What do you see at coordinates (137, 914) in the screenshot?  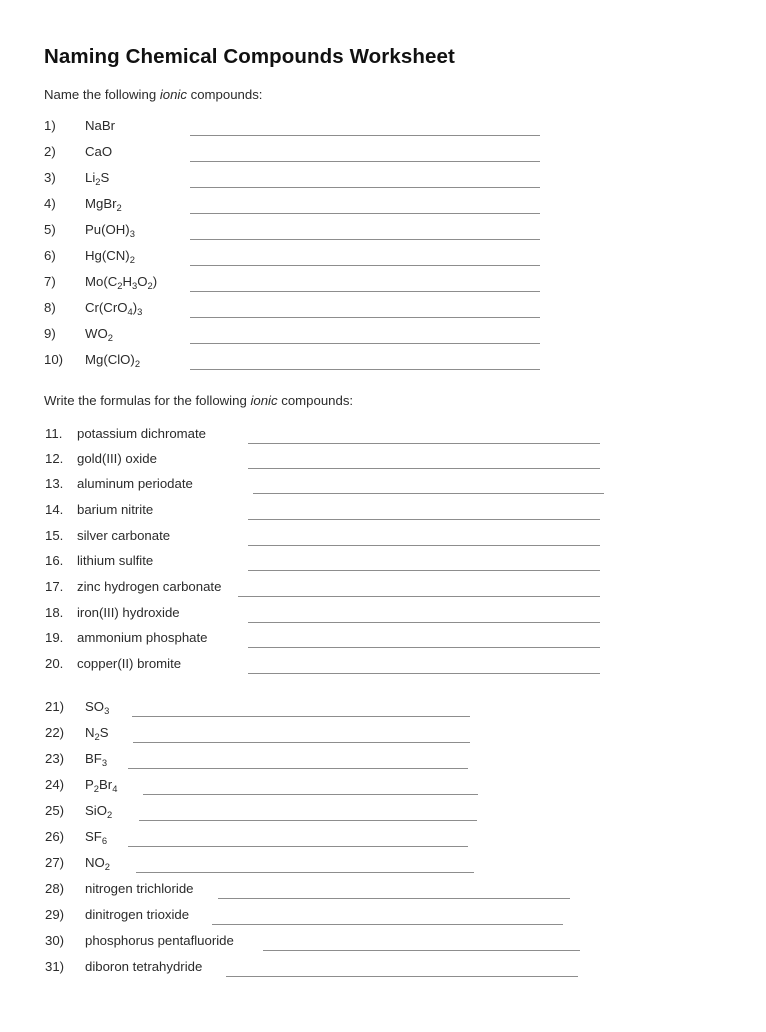 I see `section-3-item-label: dinitrogen trioxide` at bounding box center [137, 914].